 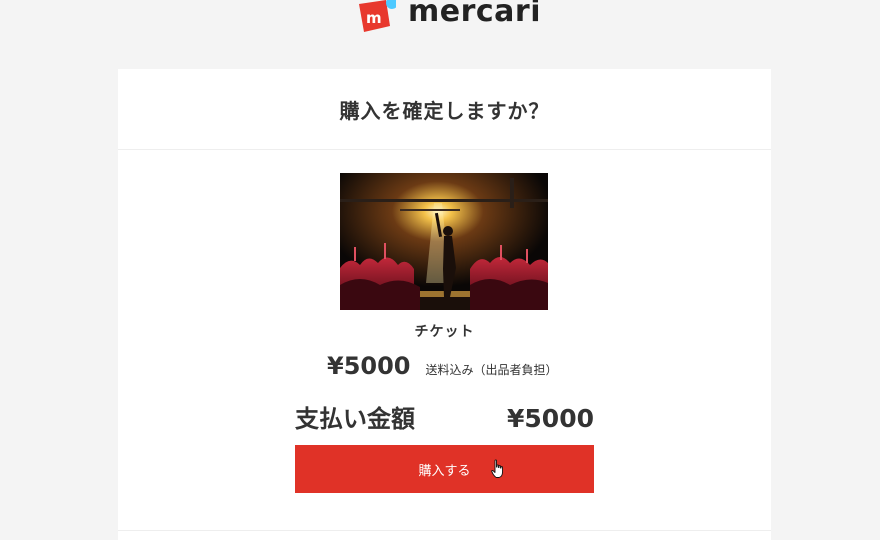 I want to click on price-row: ¥5000 送料込み（出品者負担）, so click(x=442, y=366).